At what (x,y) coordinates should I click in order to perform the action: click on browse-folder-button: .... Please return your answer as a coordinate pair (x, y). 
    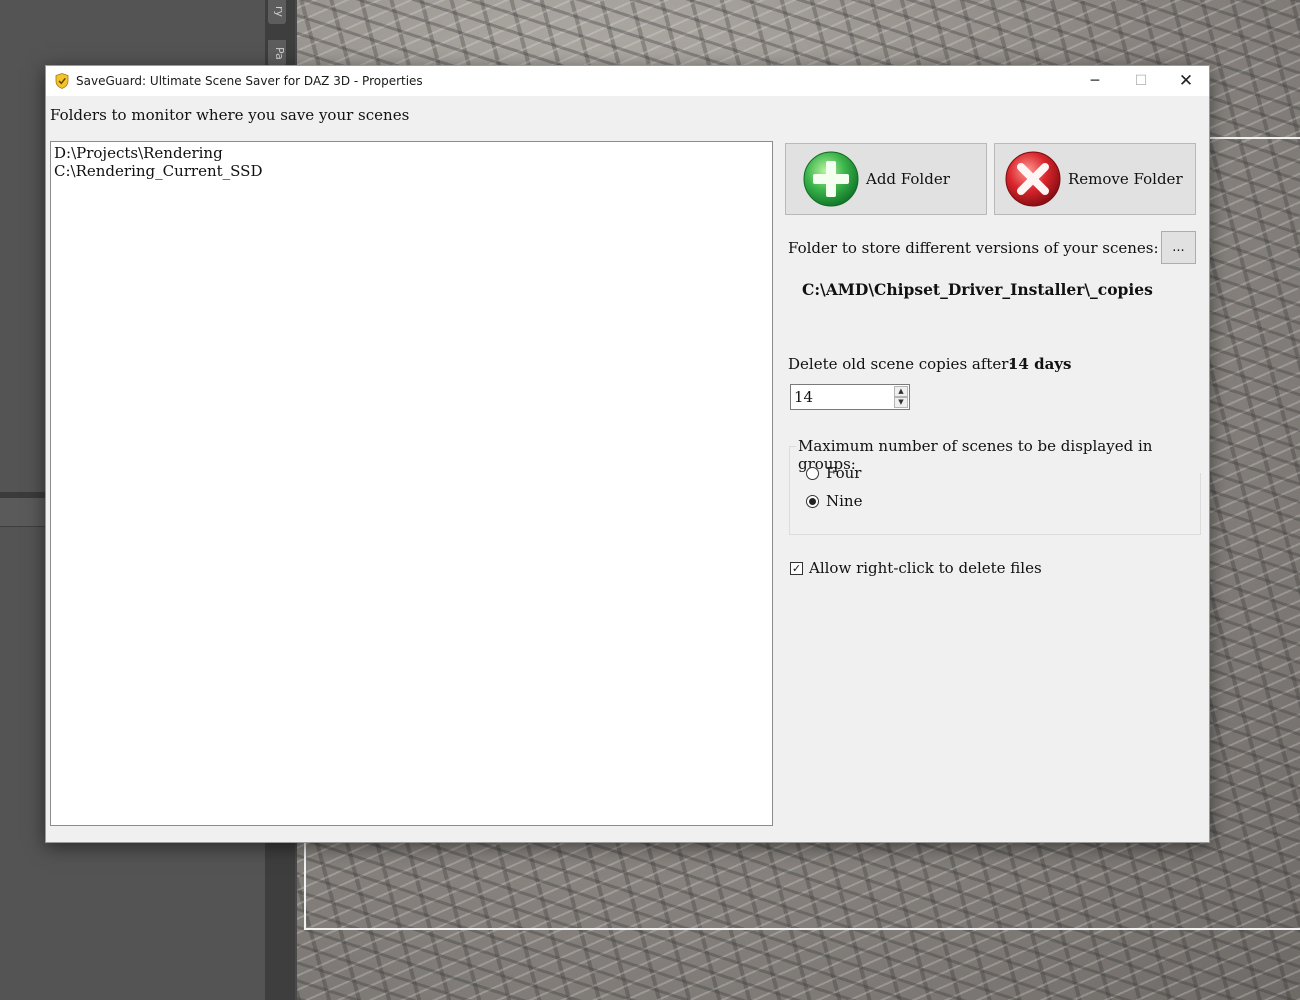
    Looking at the image, I should click on (1178, 247).